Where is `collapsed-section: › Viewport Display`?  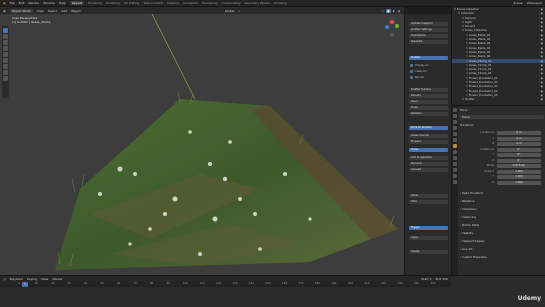 collapsed-section: › Viewport Display is located at coordinates (502, 241).